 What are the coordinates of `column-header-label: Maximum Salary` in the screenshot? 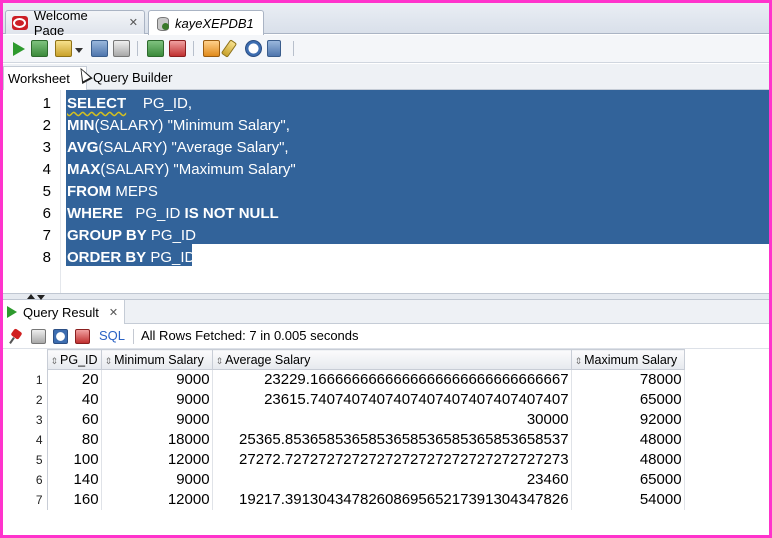 It's located at (631, 359).